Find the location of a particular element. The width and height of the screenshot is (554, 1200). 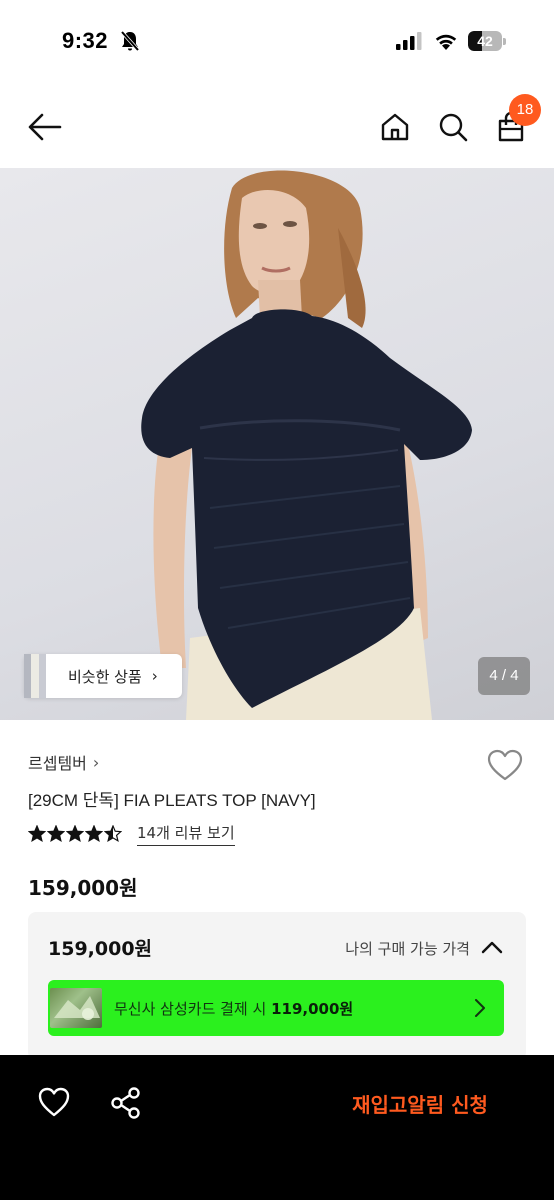

rating-stars is located at coordinates (75, 834).